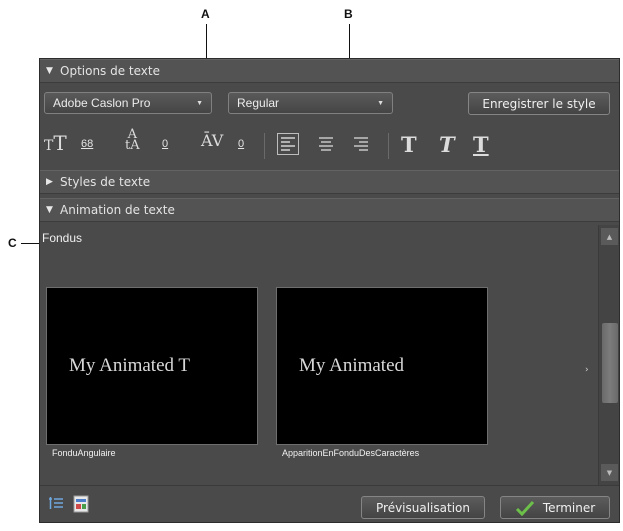  Describe the element at coordinates (12, 243) in the screenshot. I see `callout-c: C` at that location.